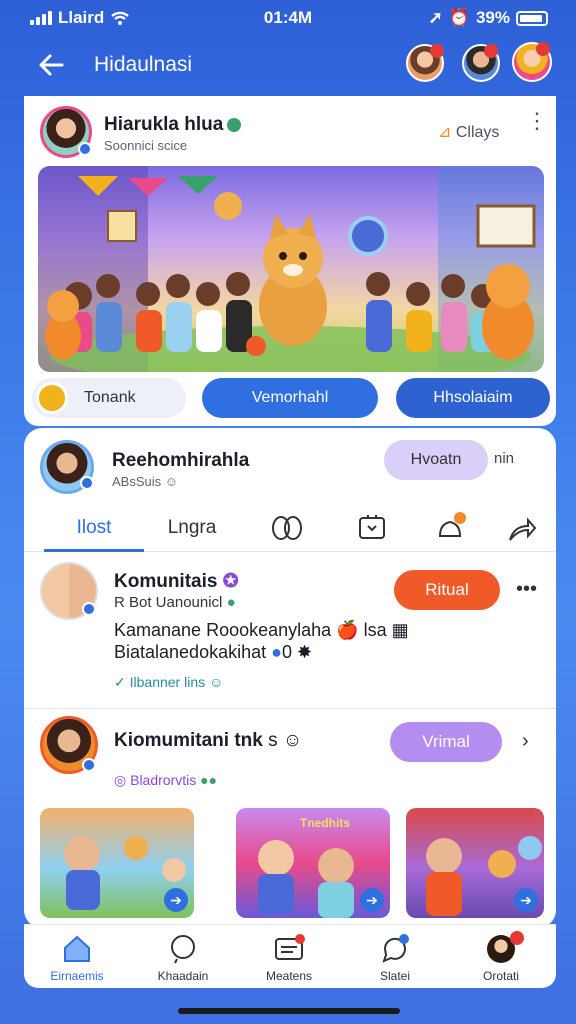 The height and width of the screenshot is (1024, 576). Describe the element at coordinates (54, 68) in the screenshot. I see `back-arrow-icon` at that location.